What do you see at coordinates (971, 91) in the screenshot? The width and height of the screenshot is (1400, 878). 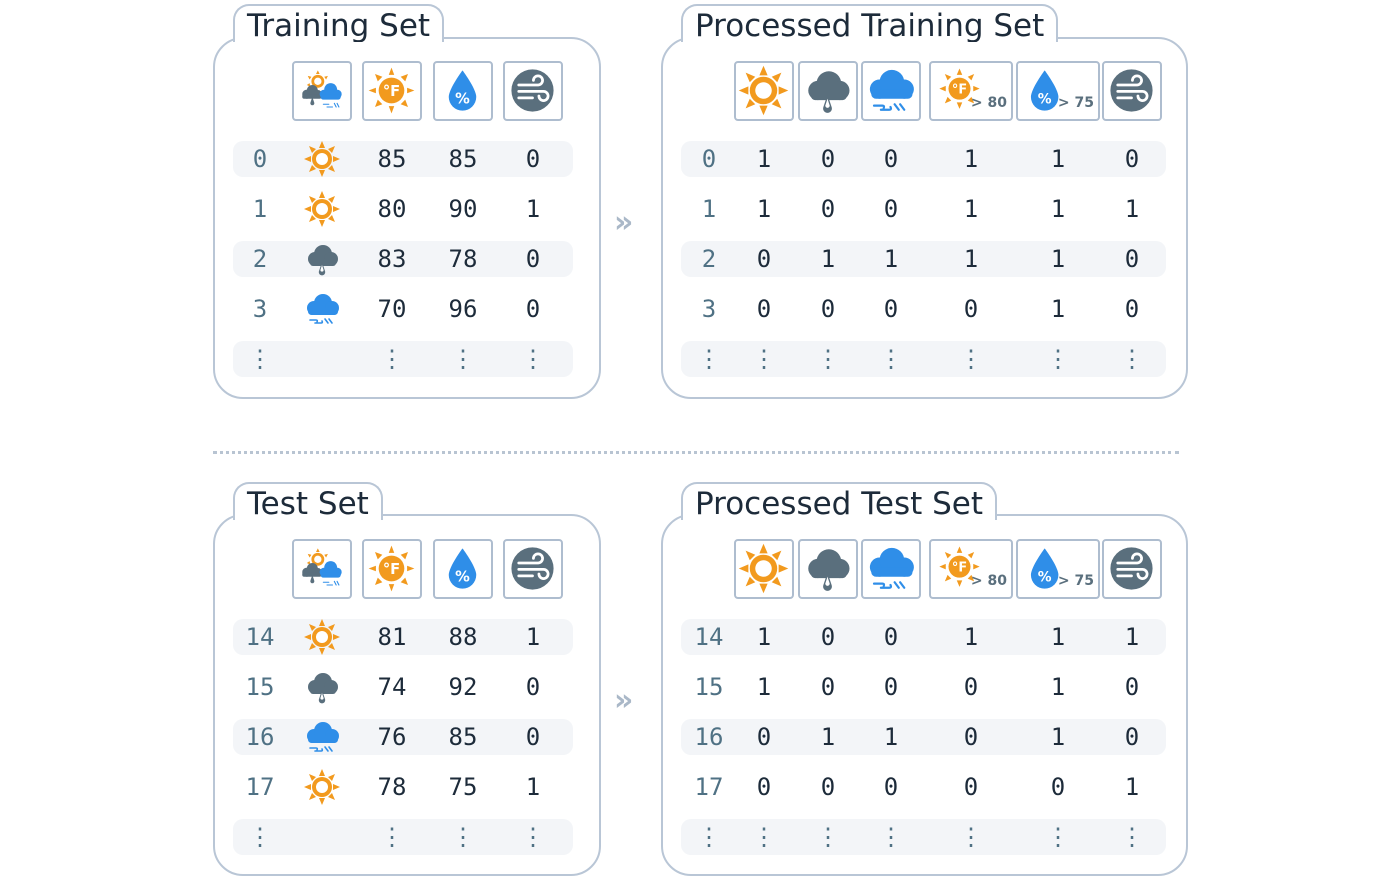 I see `header-temperature-above: > 80` at bounding box center [971, 91].